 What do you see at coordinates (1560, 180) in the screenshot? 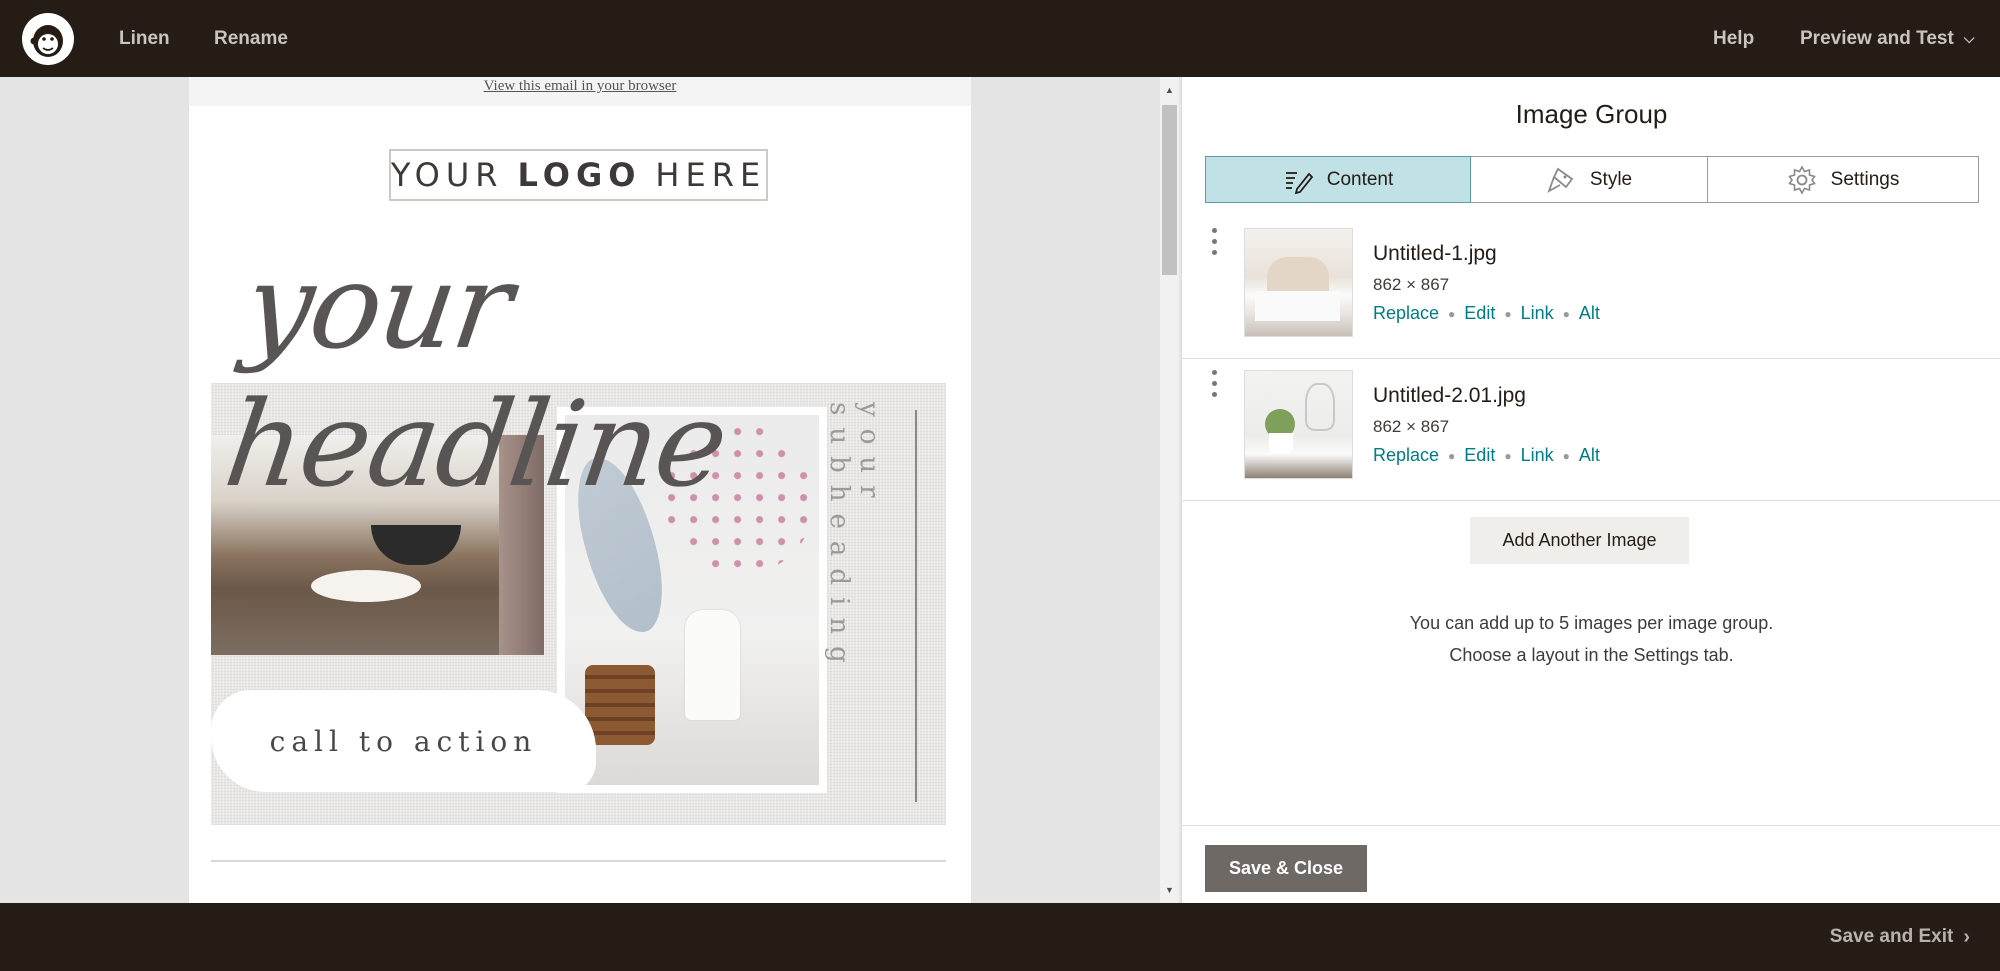
I see `paint-brush-icon` at bounding box center [1560, 180].